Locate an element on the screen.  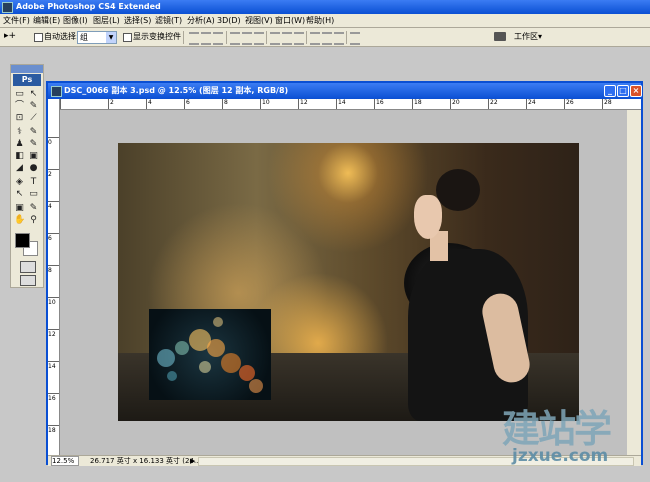
screen-mode-icon is located at coordinates (28, 280).